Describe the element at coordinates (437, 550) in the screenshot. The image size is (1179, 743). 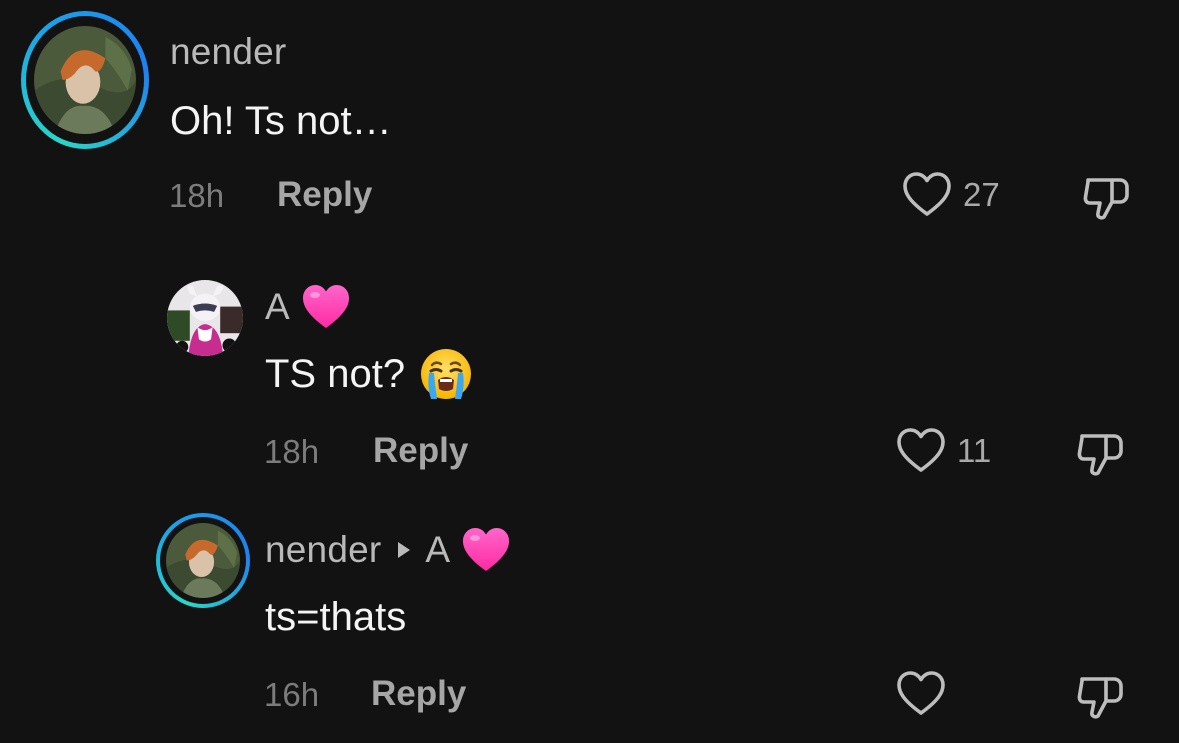
I see `reply-to-username: A` at that location.